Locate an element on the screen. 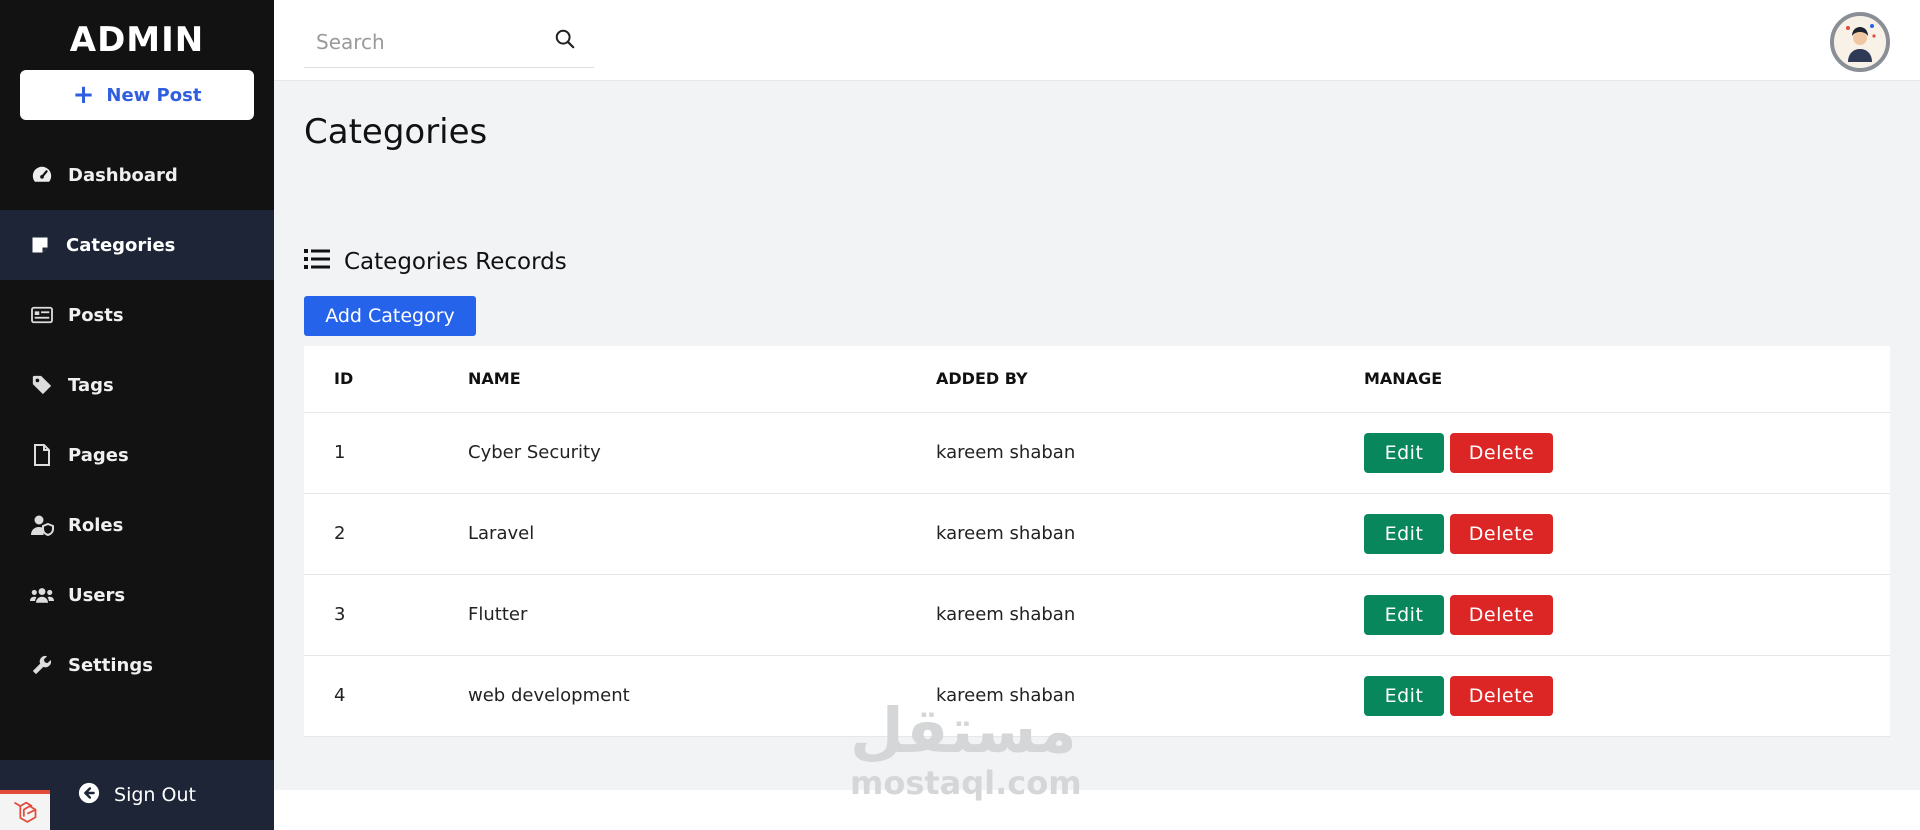 This screenshot has height=830, width=1920. sidebar-item-label: Roles is located at coordinates (96, 525).